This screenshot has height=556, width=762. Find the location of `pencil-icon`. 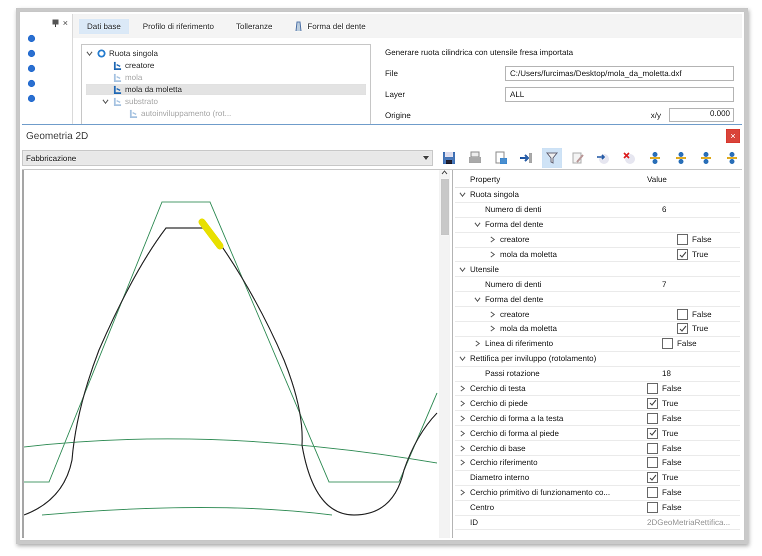

pencil-icon is located at coordinates (577, 158).